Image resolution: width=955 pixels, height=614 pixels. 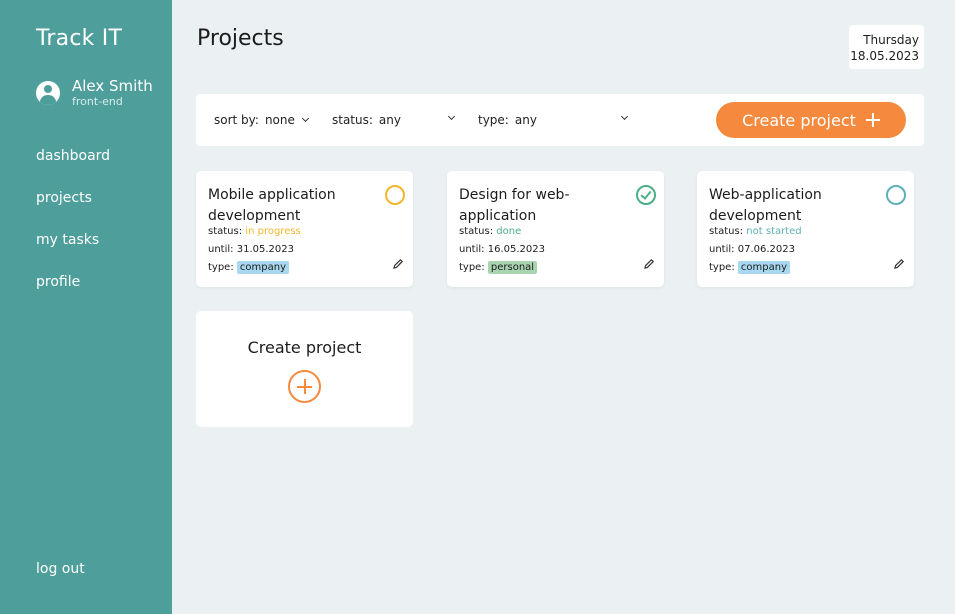 What do you see at coordinates (261, 120) in the screenshot?
I see `sort-dropdown: sort by: none` at bounding box center [261, 120].